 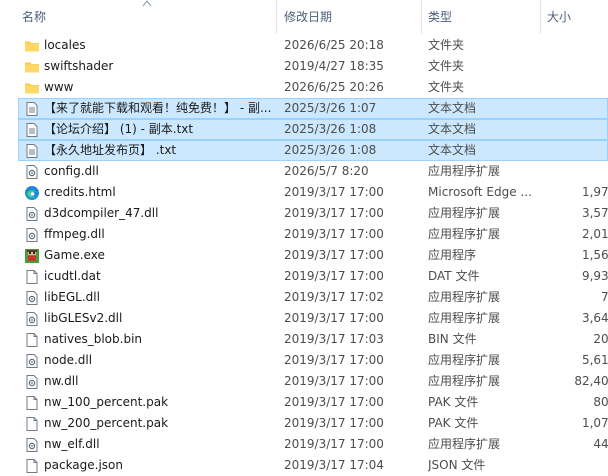 I want to click on file-row: nw_elf.dll 2019/3/17 17:00 应用程序扩展 440 K, so click(x=313, y=444).